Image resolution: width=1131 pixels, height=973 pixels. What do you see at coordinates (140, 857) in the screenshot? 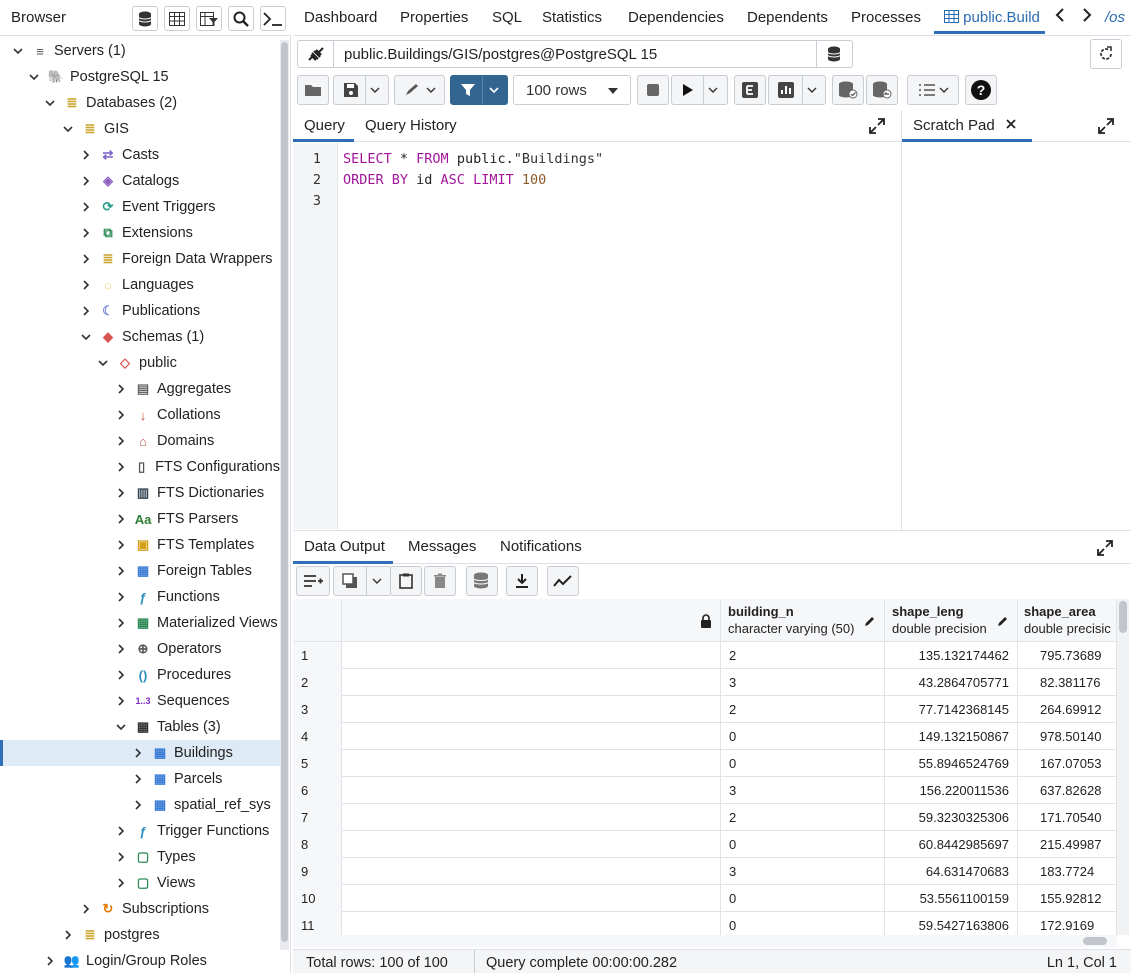
I see `tree-node-types: ▢ Types` at bounding box center [140, 857].